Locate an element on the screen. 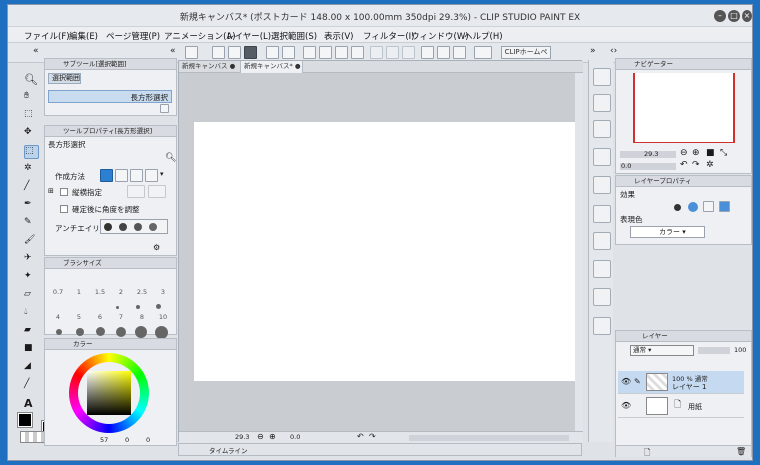 This screenshot has height=465, width=760. size-7: 7 is located at coordinates (121, 317).